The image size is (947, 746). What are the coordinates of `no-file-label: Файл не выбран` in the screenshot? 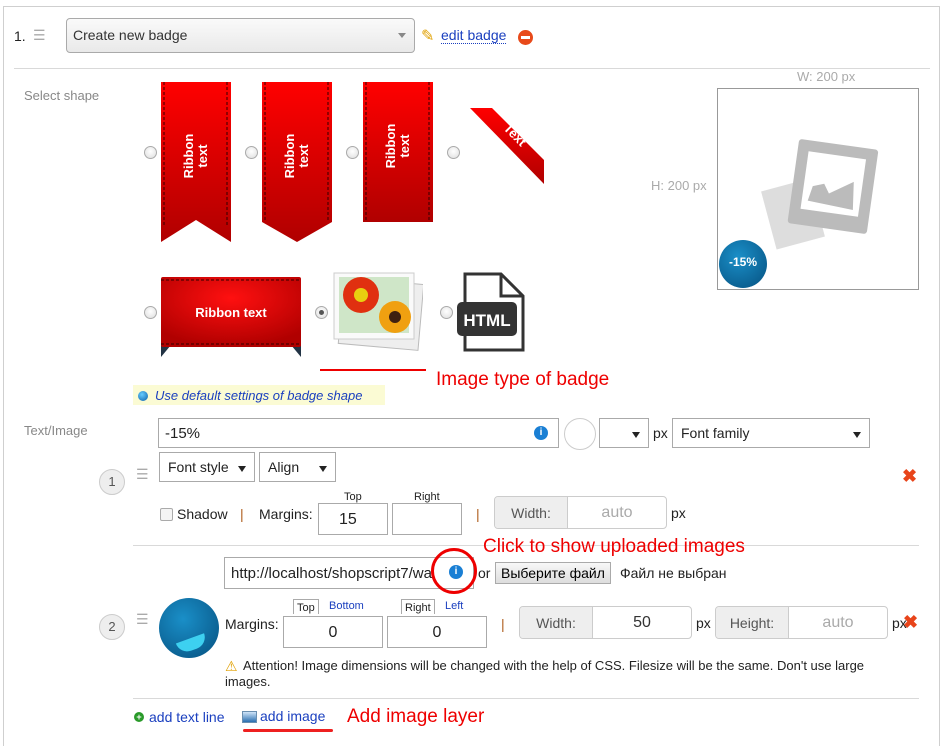 It's located at (673, 573).